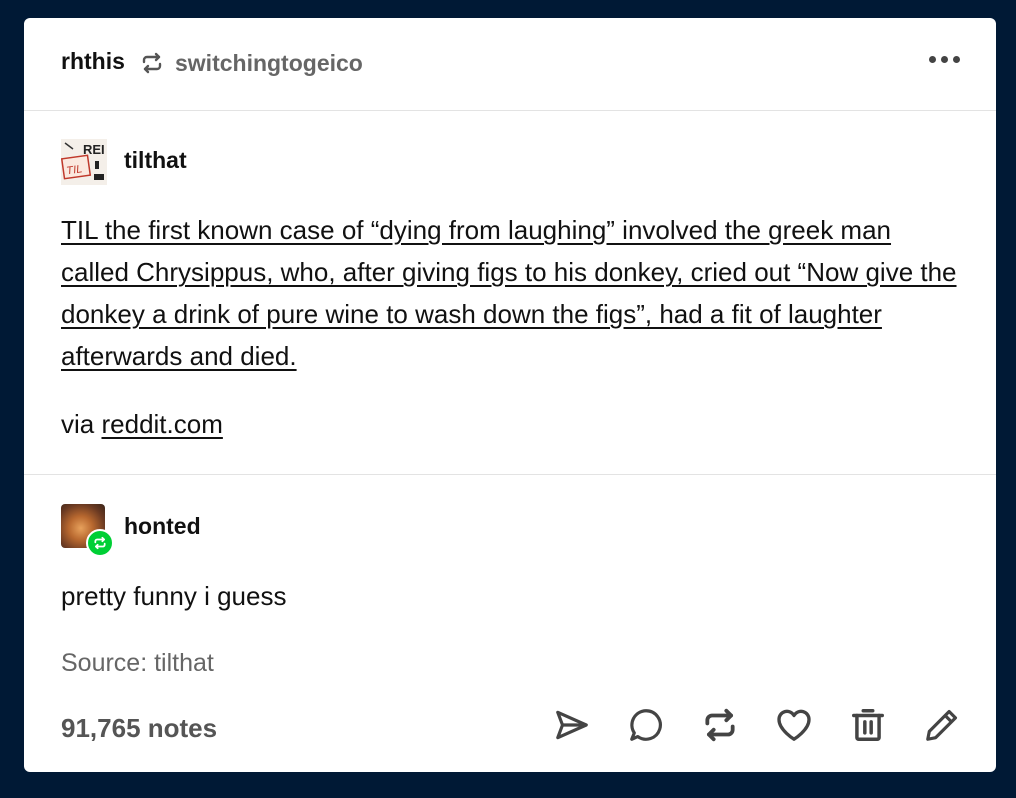 This screenshot has height=798, width=1016. What do you see at coordinates (174, 596) in the screenshot?
I see `reblog-comment-text: pretty funny i guess` at bounding box center [174, 596].